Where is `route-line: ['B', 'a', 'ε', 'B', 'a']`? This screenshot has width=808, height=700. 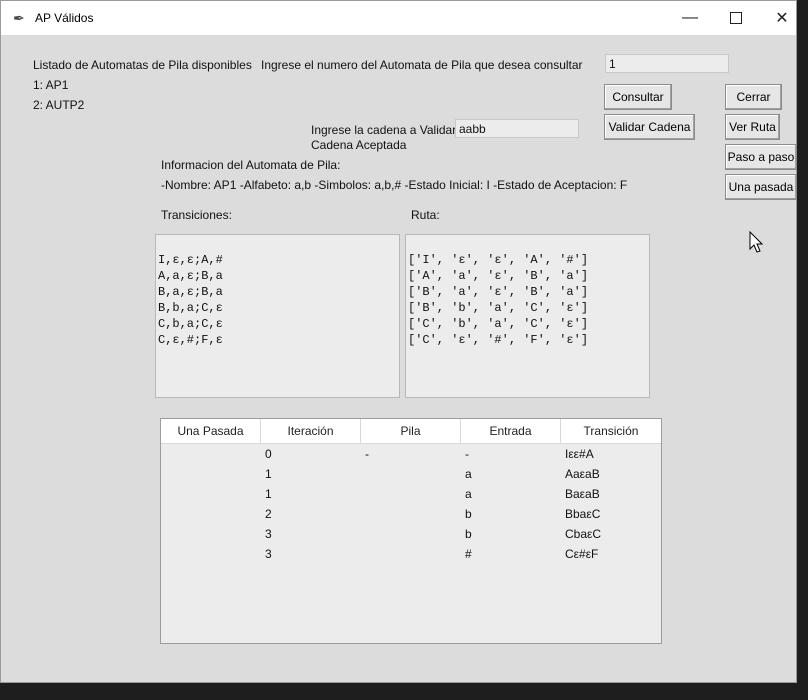
route-line: ['B', 'a', 'ε', 'B', 'a'] is located at coordinates (498, 292).